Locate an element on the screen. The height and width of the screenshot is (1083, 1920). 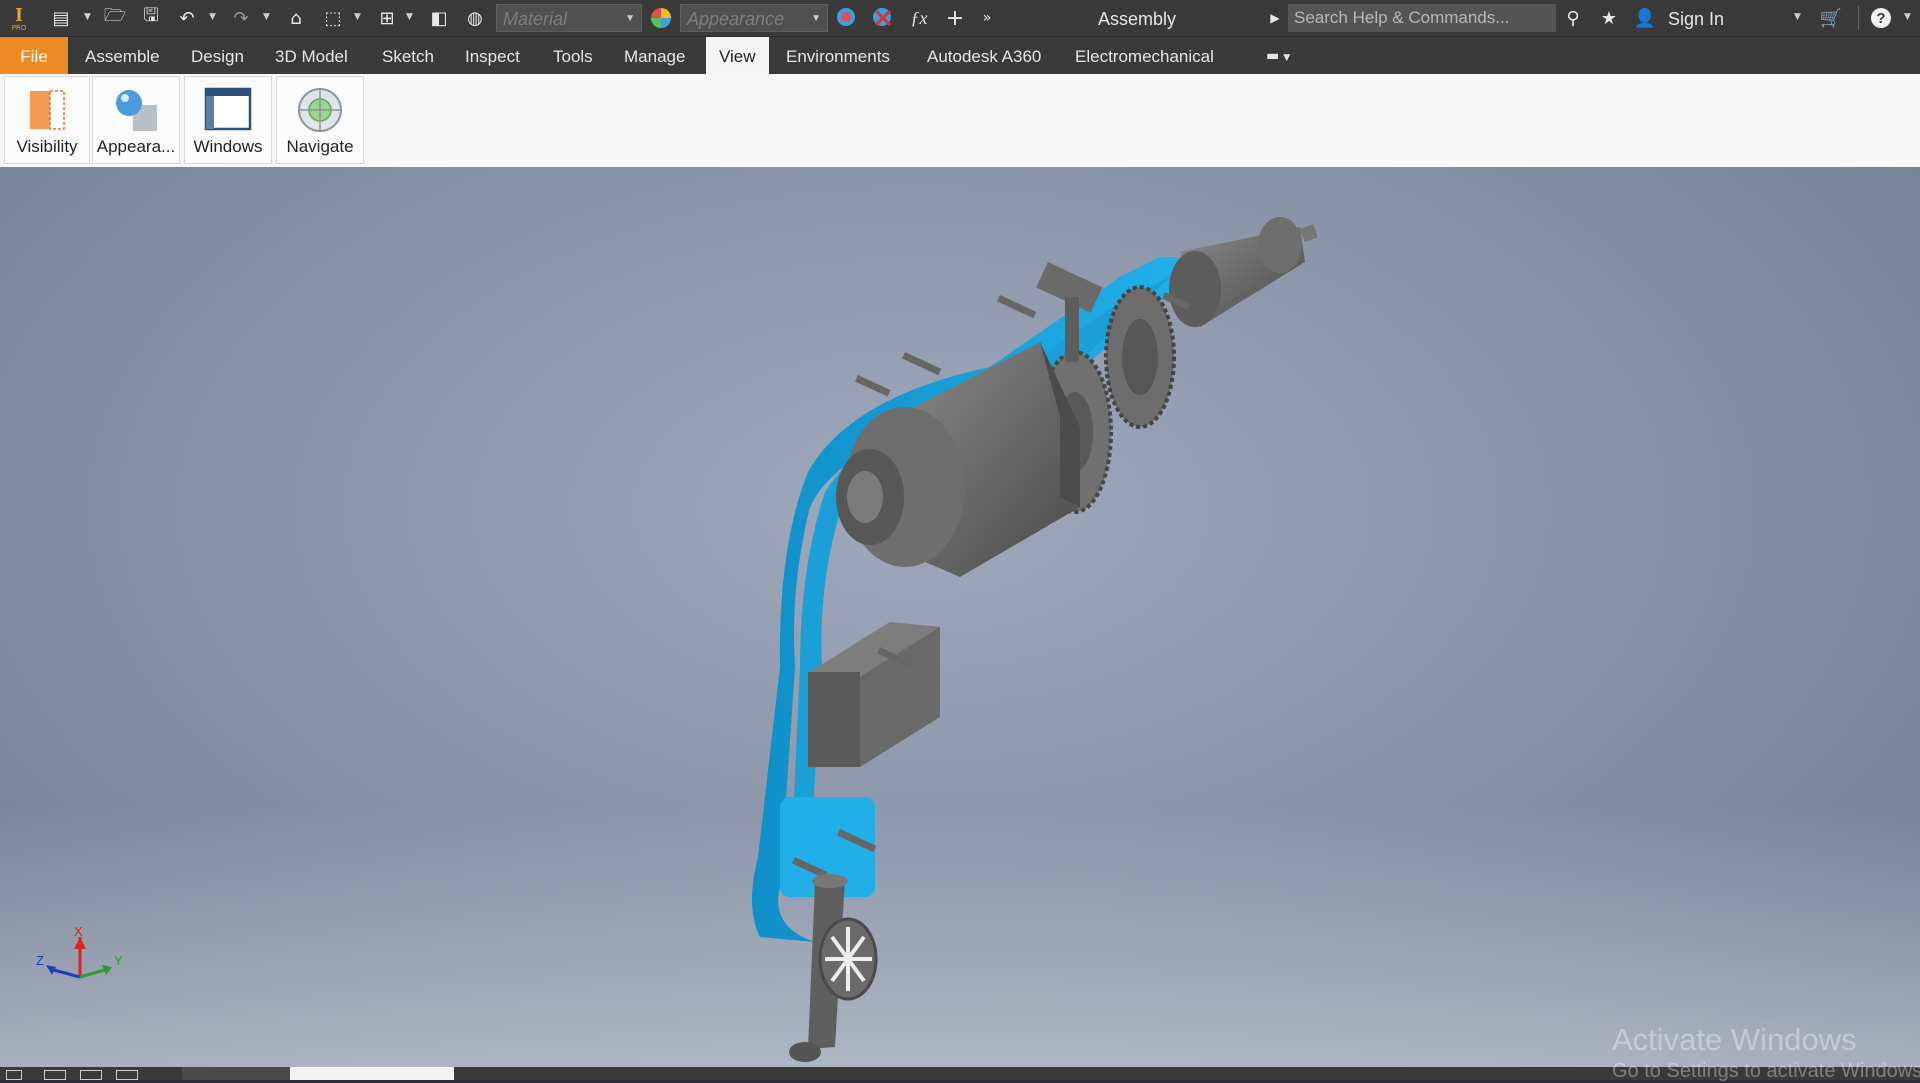
open-folder-icon: 🗁 is located at coordinates (115, 18).